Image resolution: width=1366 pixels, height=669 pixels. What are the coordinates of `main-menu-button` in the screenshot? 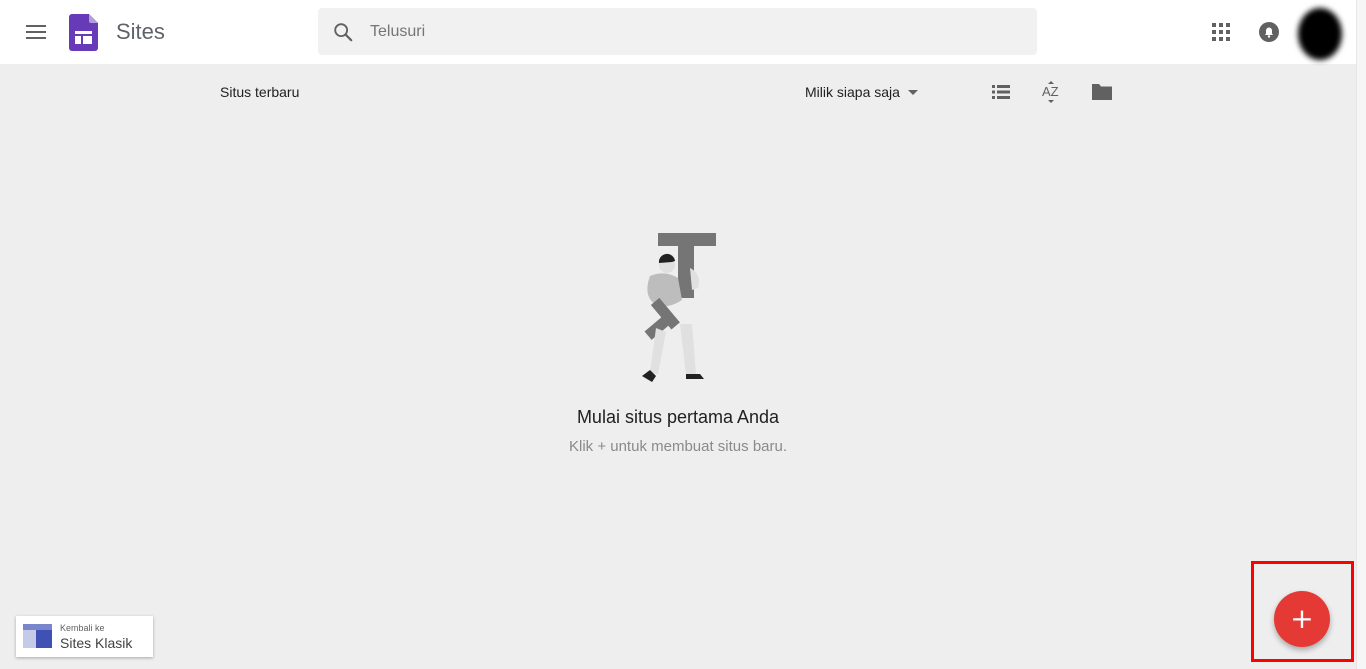 It's located at (36, 32).